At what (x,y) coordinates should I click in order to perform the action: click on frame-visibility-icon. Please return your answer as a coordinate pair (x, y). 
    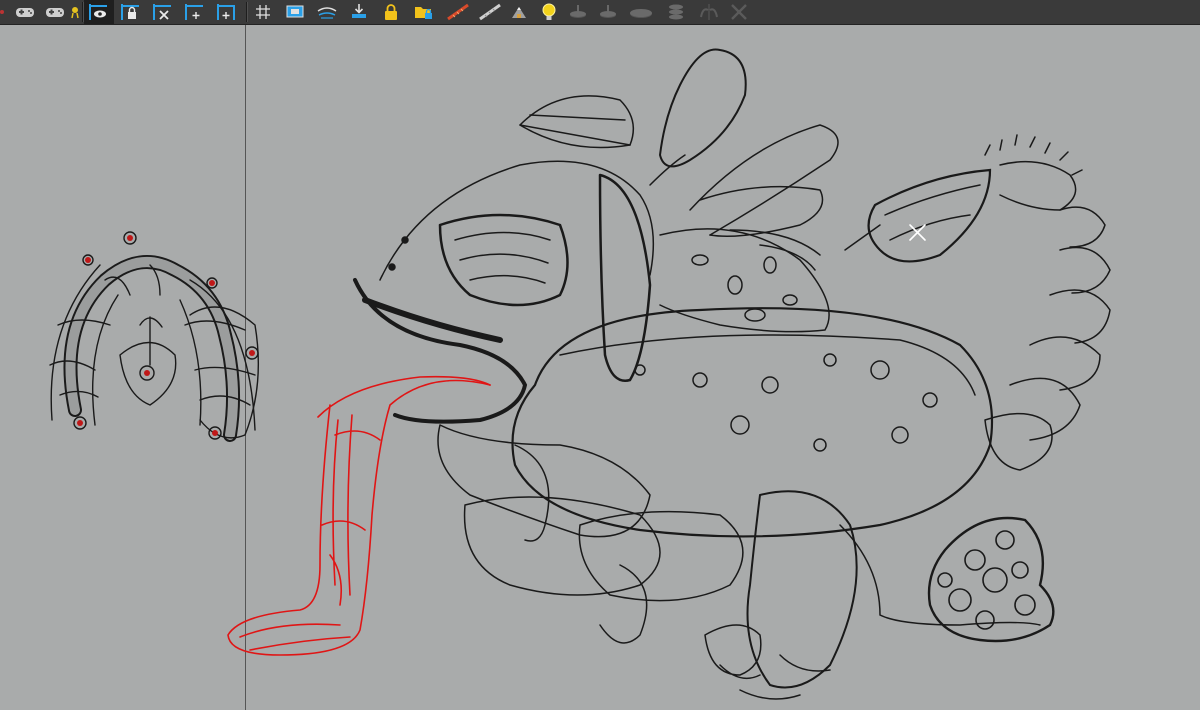
    Looking at the image, I should click on (99, 12).